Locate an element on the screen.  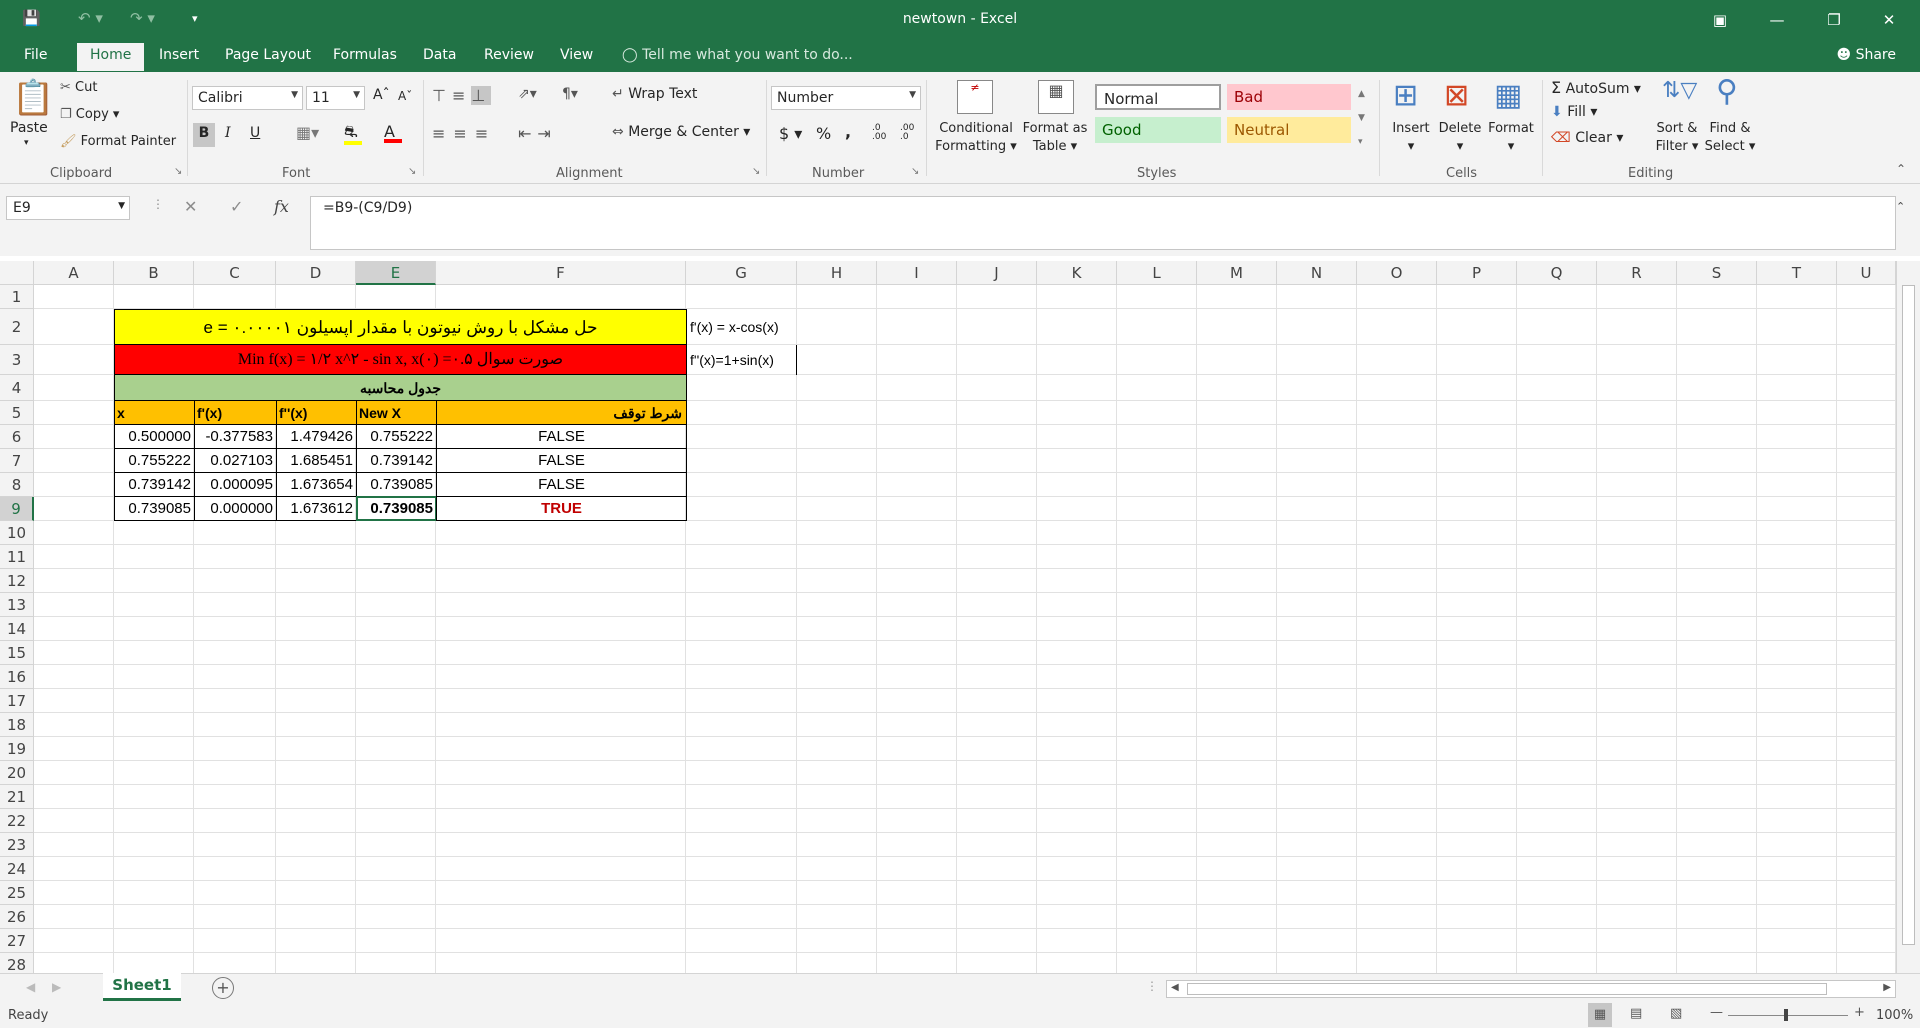
clear-button: ⌫ Clear ▾ is located at coordinates (1587, 138).